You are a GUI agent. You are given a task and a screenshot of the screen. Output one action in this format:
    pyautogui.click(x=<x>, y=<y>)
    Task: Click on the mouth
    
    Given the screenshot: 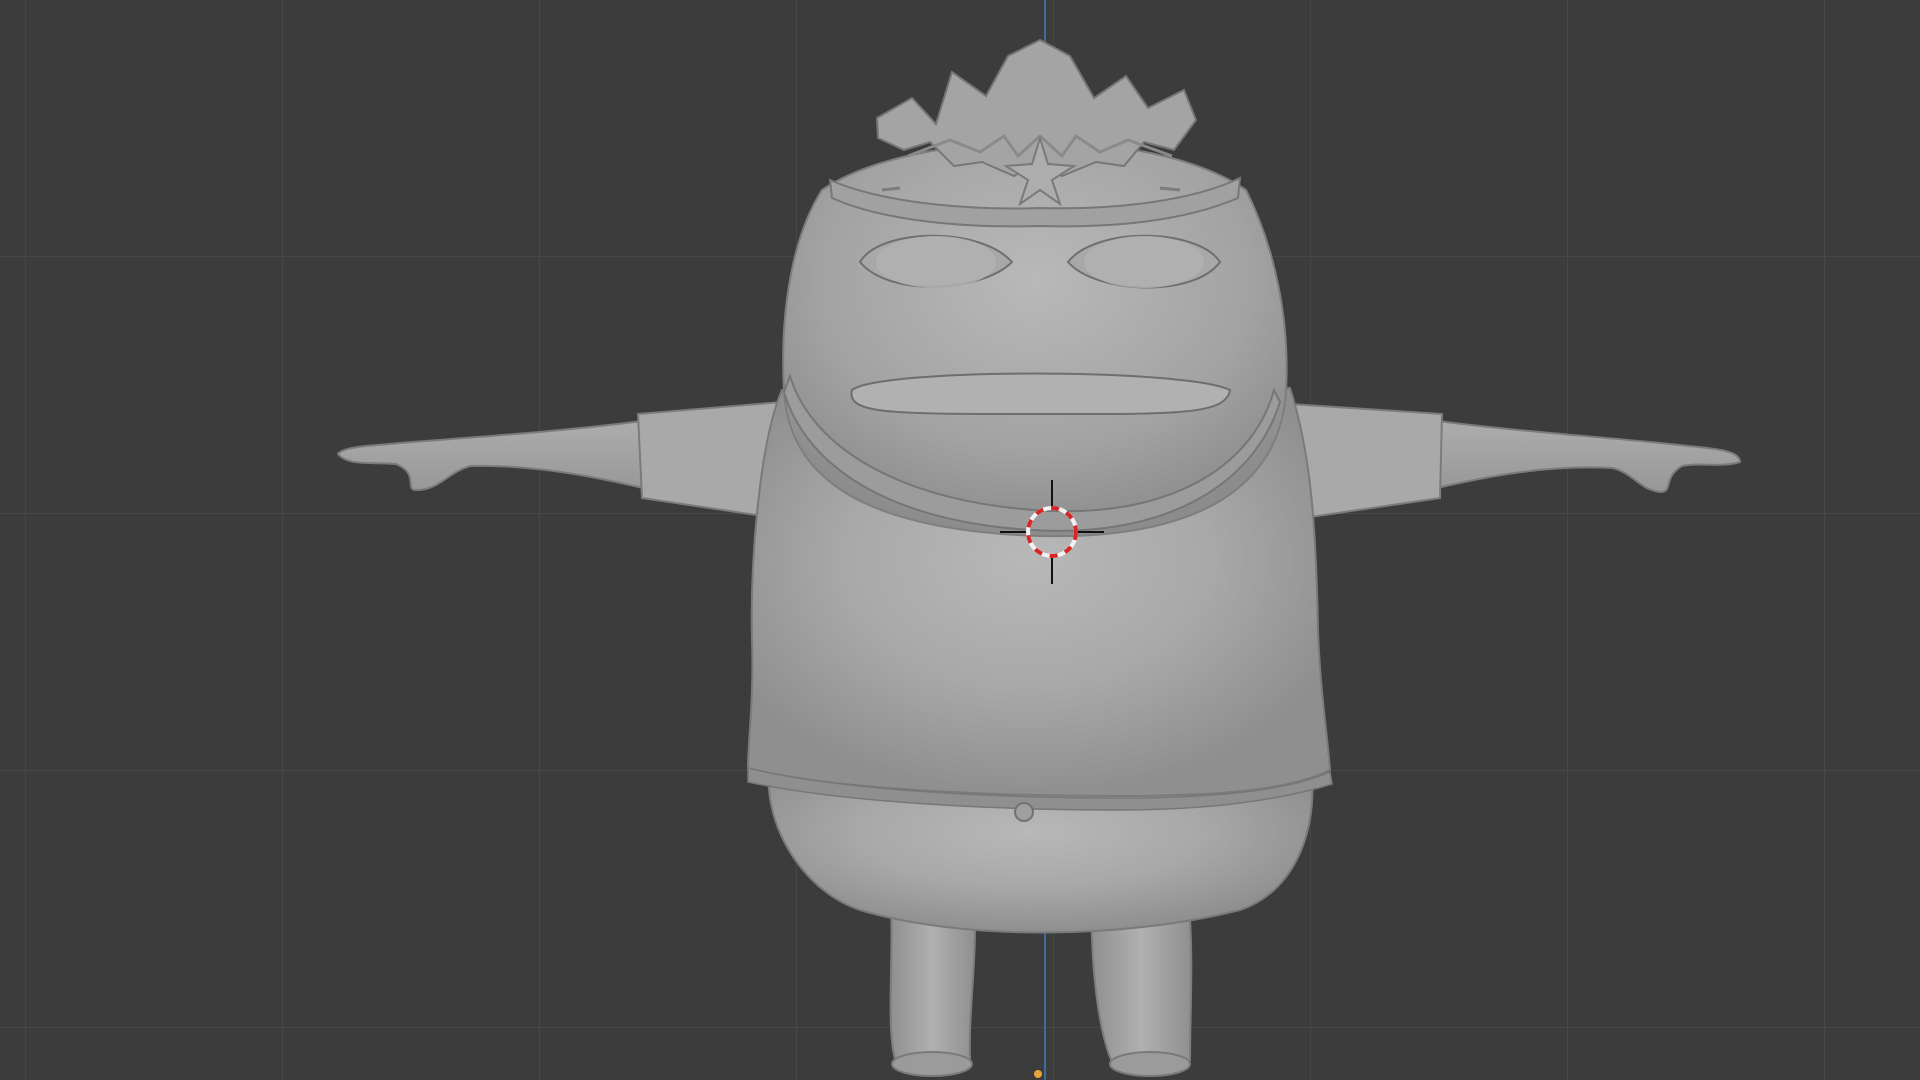 What is the action you would take?
    pyautogui.click(x=1041, y=394)
    